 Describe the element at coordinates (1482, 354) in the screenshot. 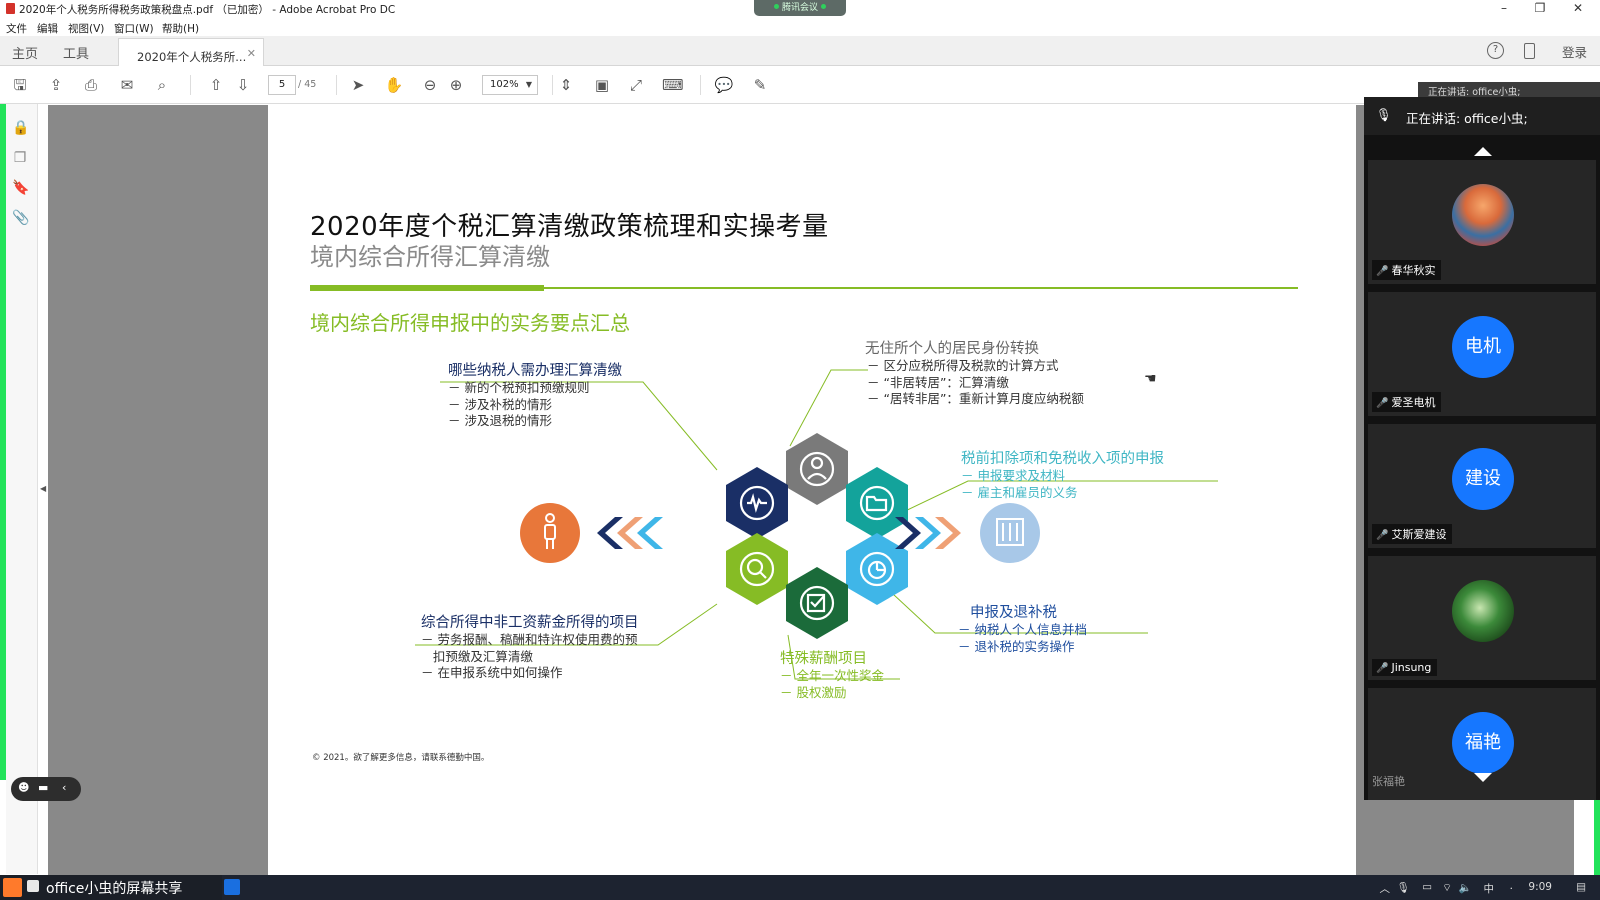

I see `participant-tile: 电机 🎤 爱圣电机` at that location.